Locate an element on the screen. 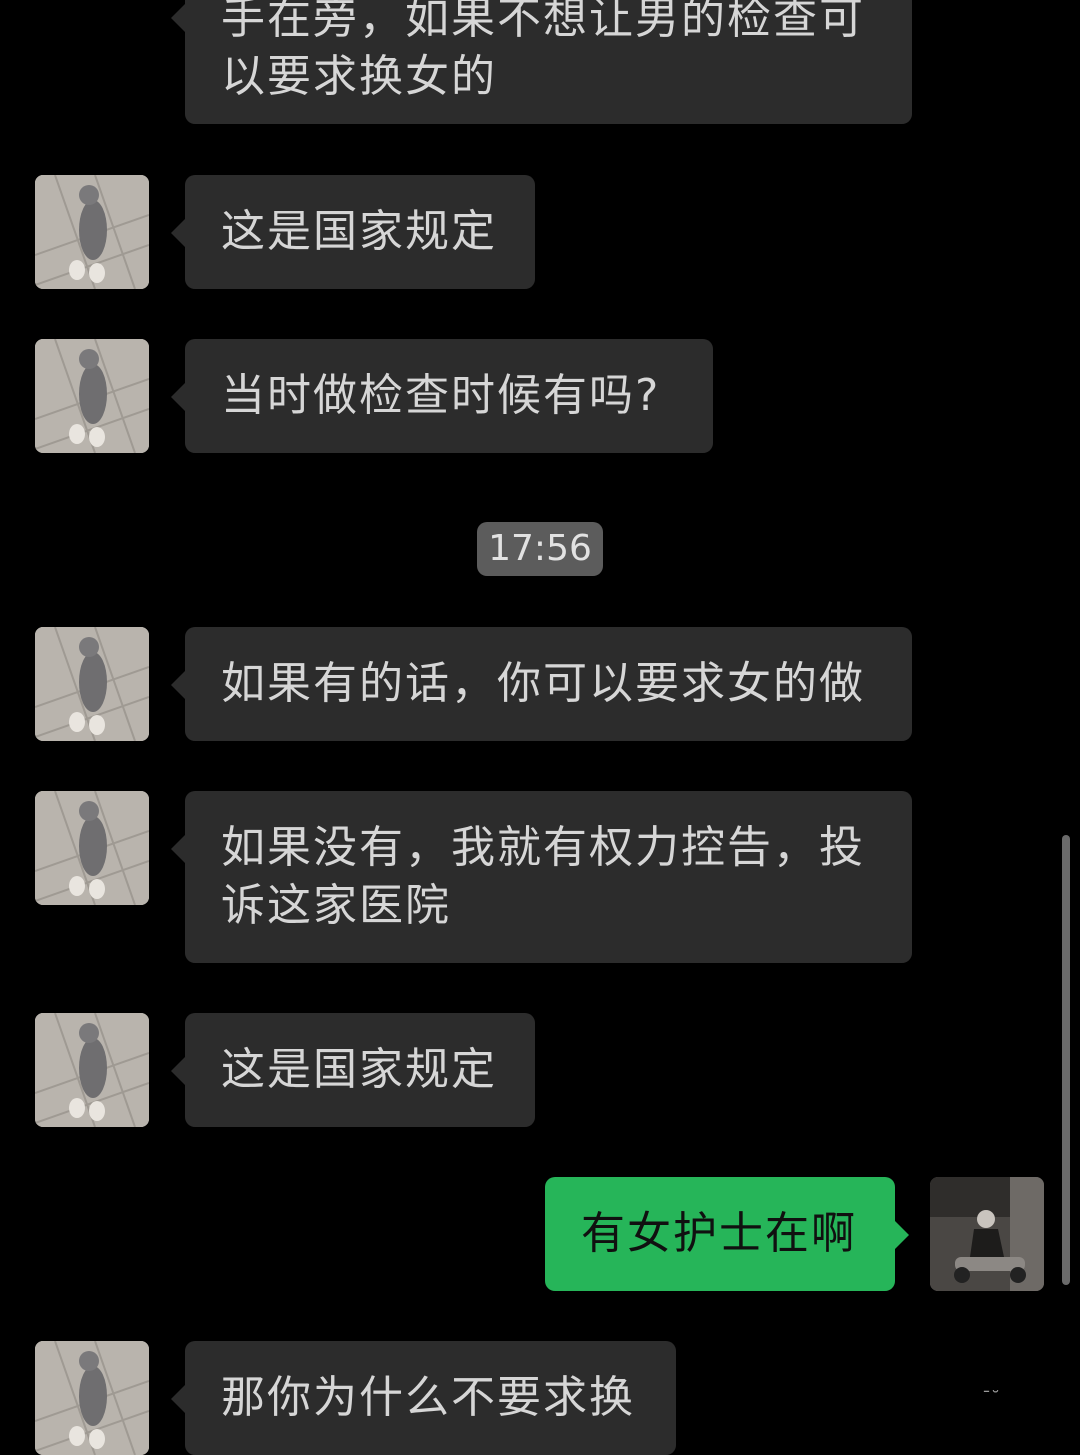  message-text: 当时做检查时候有吗? is located at coordinates (441, 395).